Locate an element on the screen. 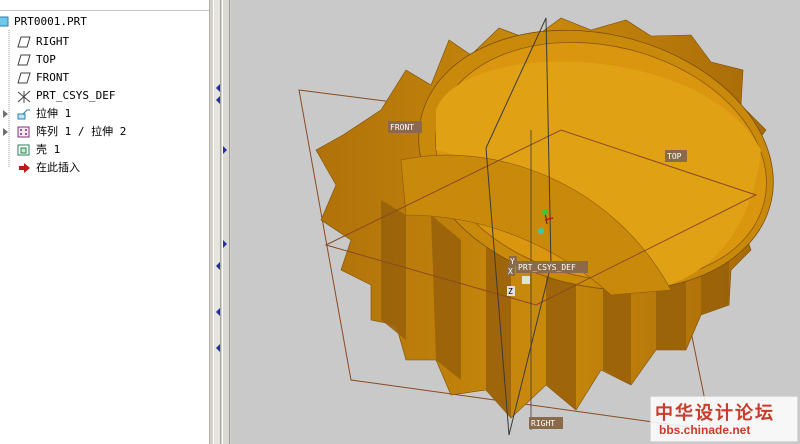 The image size is (800, 444). svg-text: Y is located at coordinates (512, 261).